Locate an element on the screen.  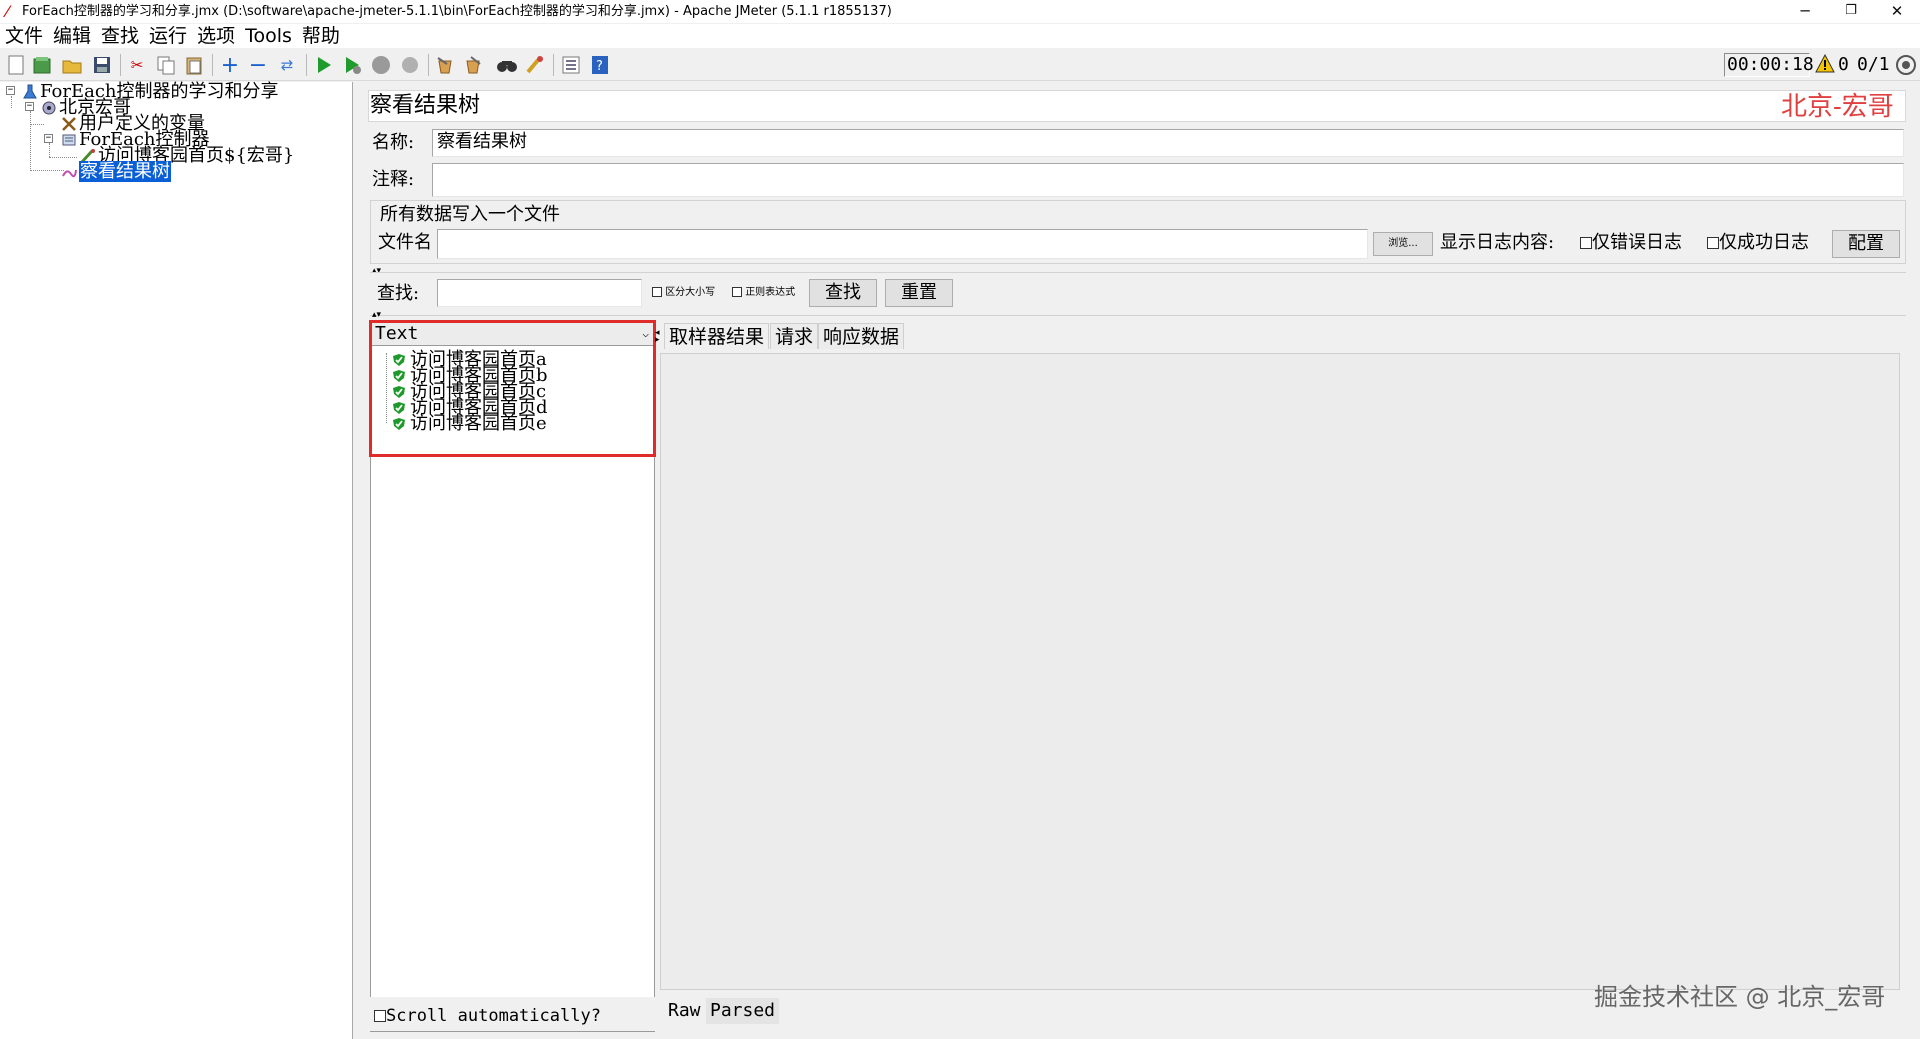
paste-icon is located at coordinates (194, 65).